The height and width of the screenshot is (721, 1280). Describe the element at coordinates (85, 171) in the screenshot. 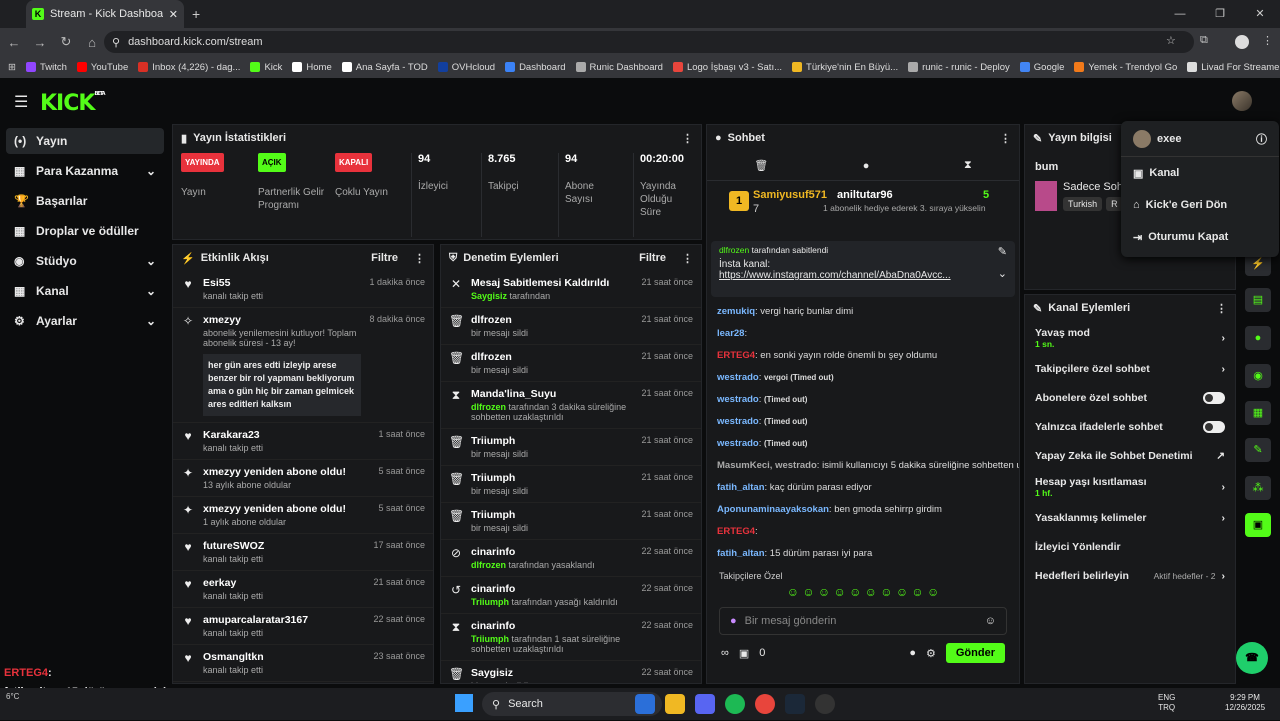

I see `sidebar-item: ▦ Para Kazanma ⌄` at that location.